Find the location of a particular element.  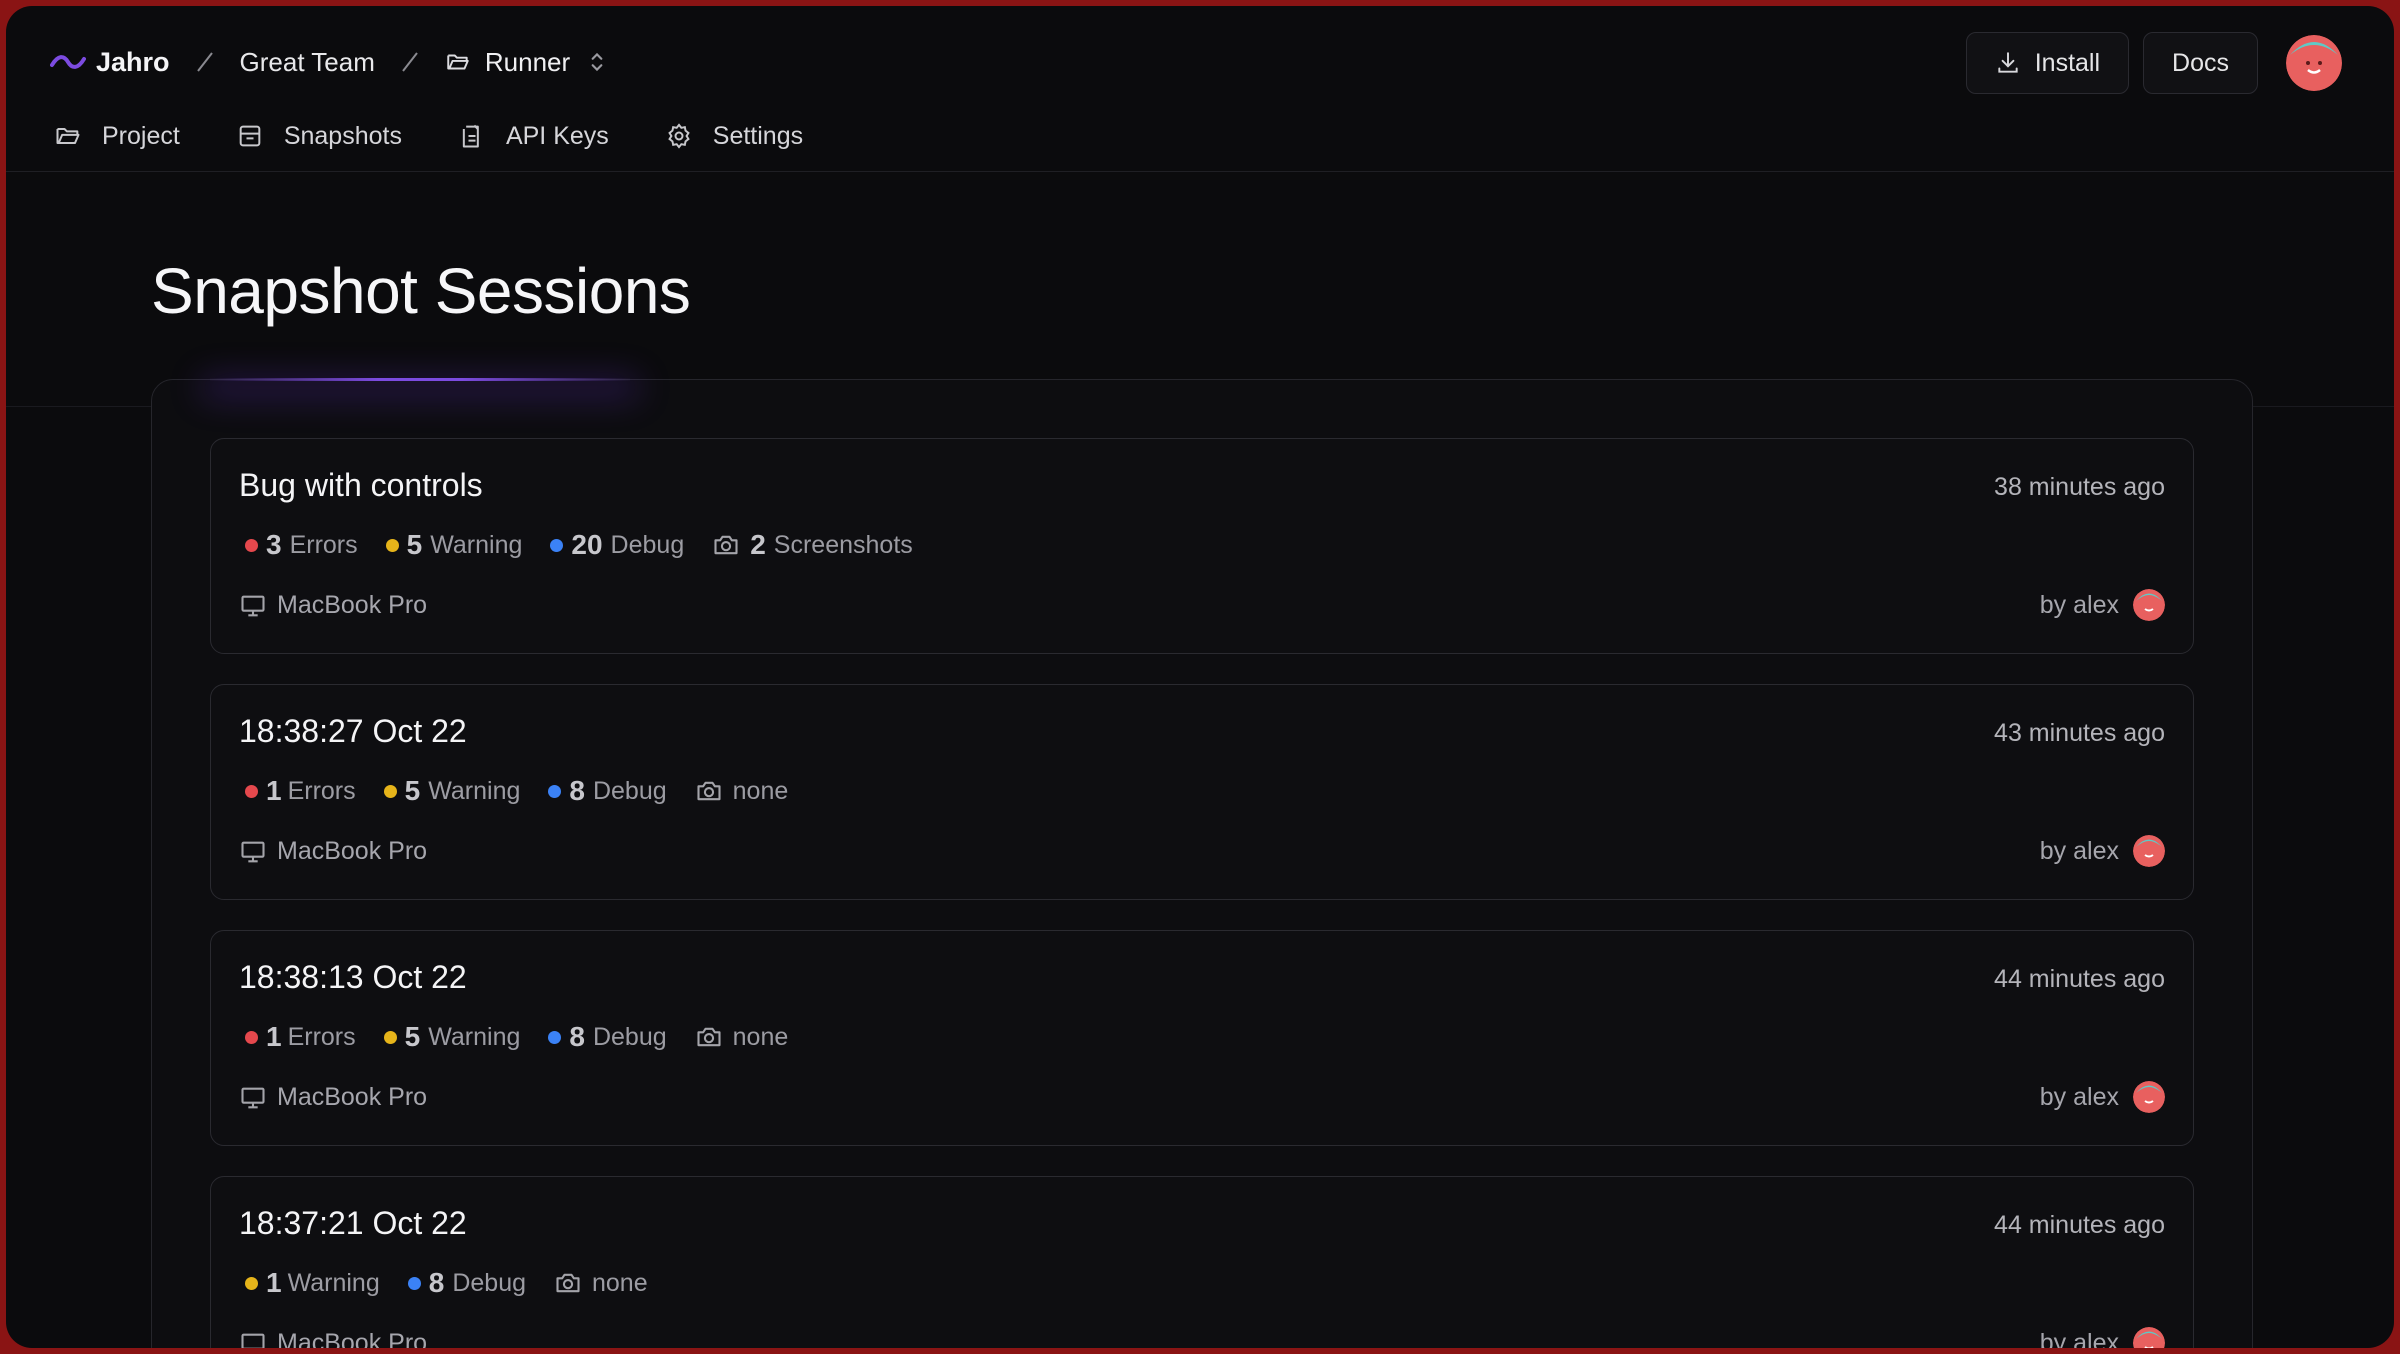

session-time: 38 minutes ago is located at coordinates (2079, 487).